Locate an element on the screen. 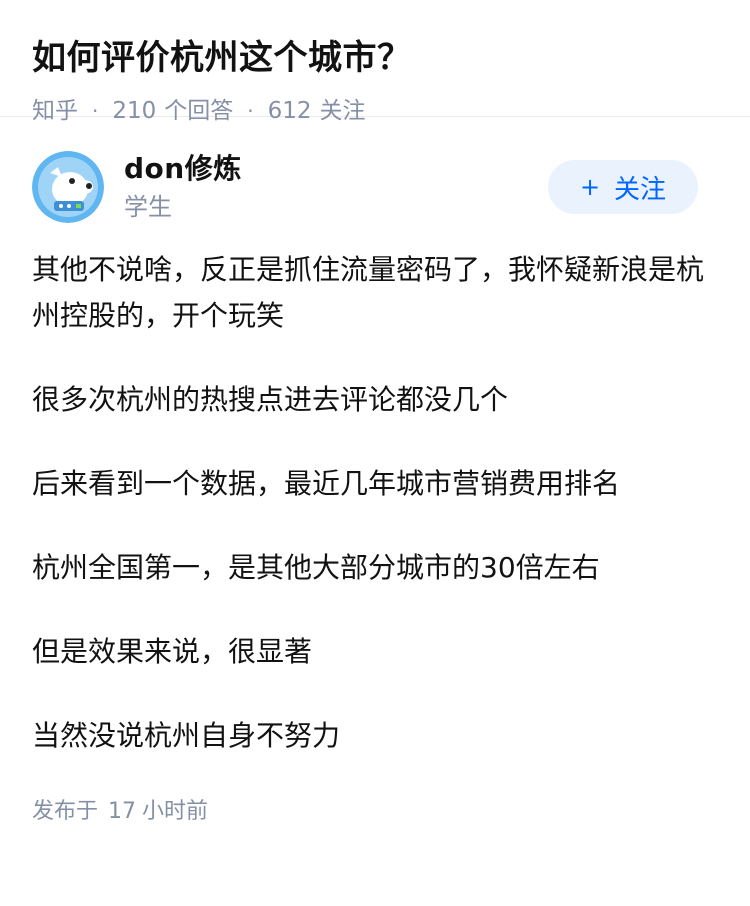 This screenshot has height=906, width=750. published-label: 发布于 is located at coordinates (65, 811).